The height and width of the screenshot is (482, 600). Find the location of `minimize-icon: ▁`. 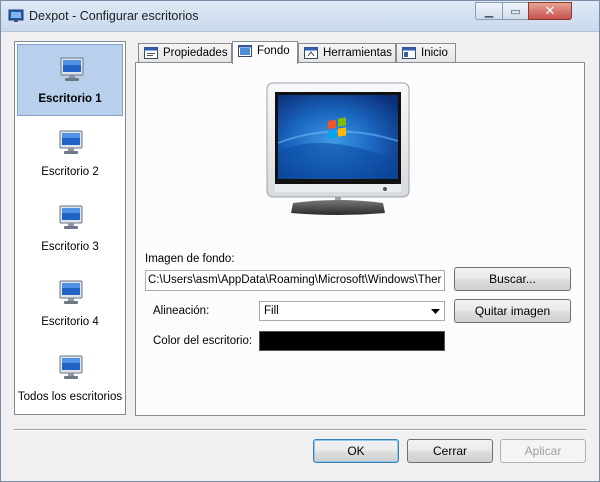

minimize-icon: ▁ is located at coordinates (489, 11).